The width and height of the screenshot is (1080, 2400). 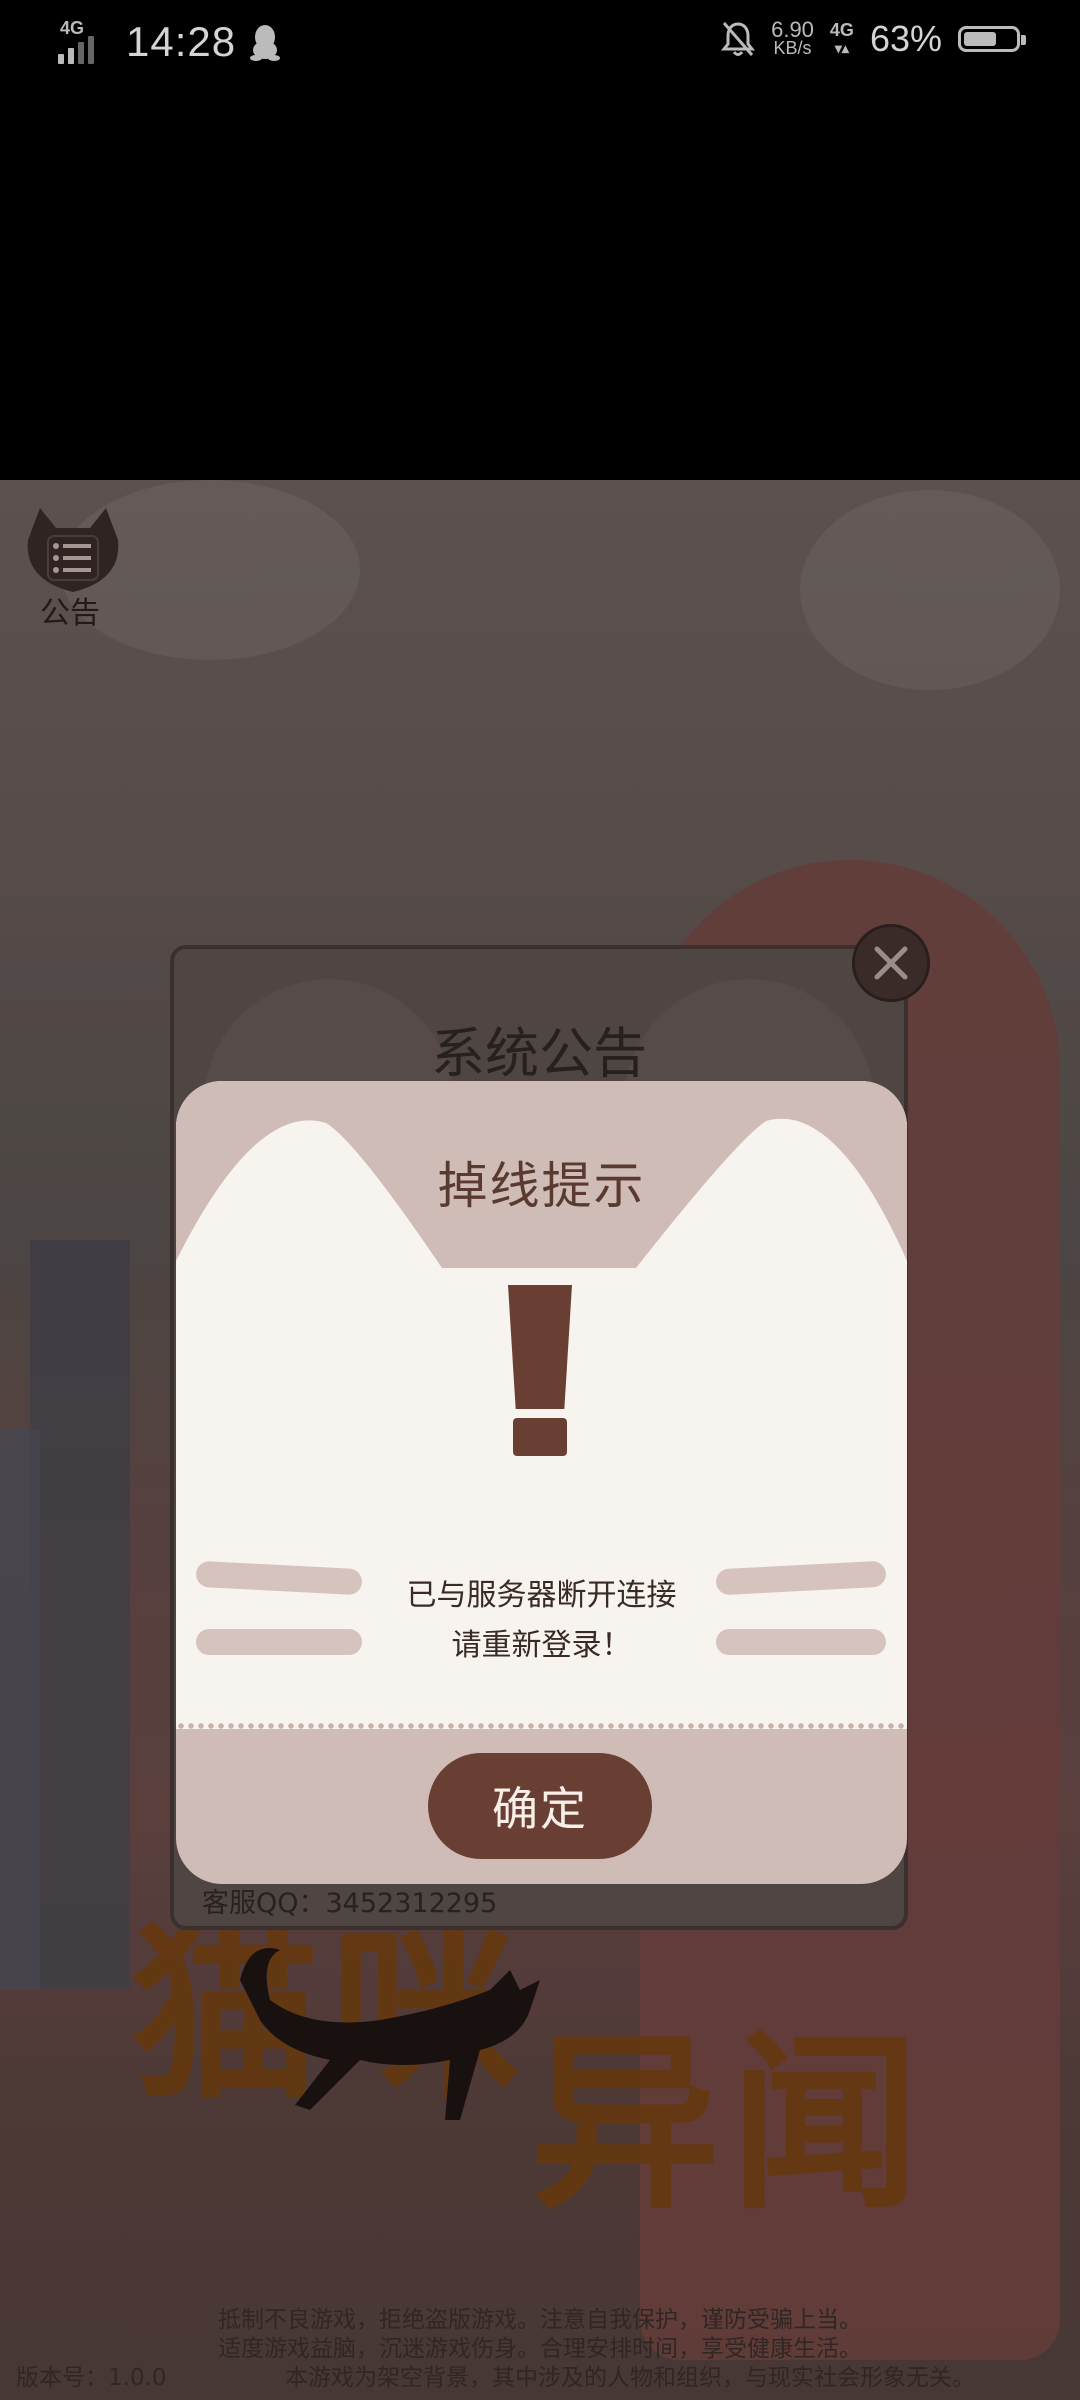 I want to click on speed-value: 6.90, so click(x=792, y=29).